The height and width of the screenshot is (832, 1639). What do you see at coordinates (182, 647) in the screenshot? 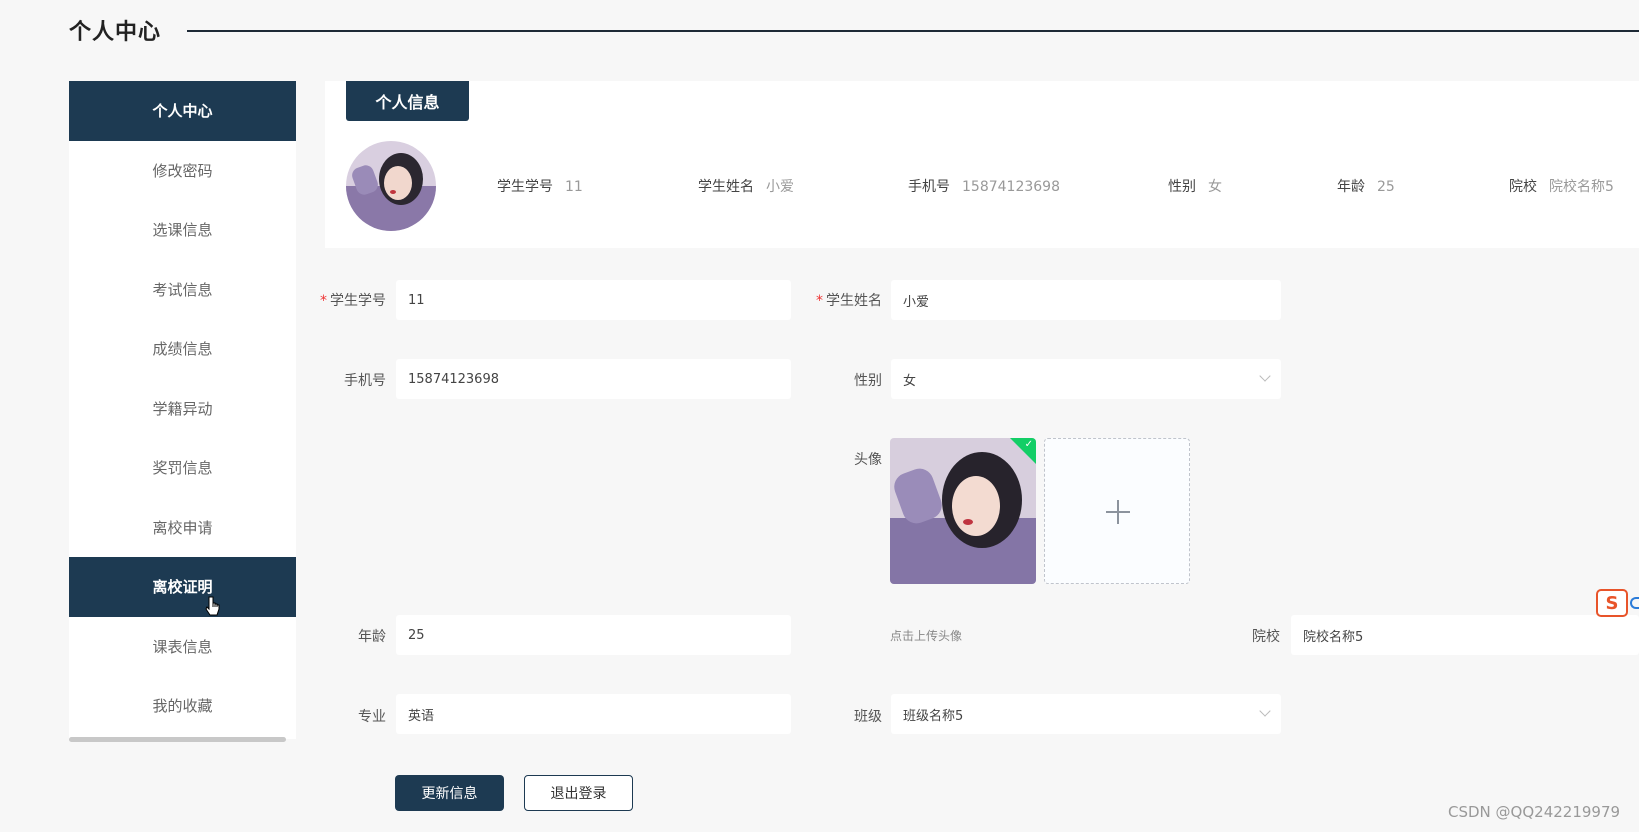
I see `sidebar-item-timetable: 课表信息` at bounding box center [182, 647].